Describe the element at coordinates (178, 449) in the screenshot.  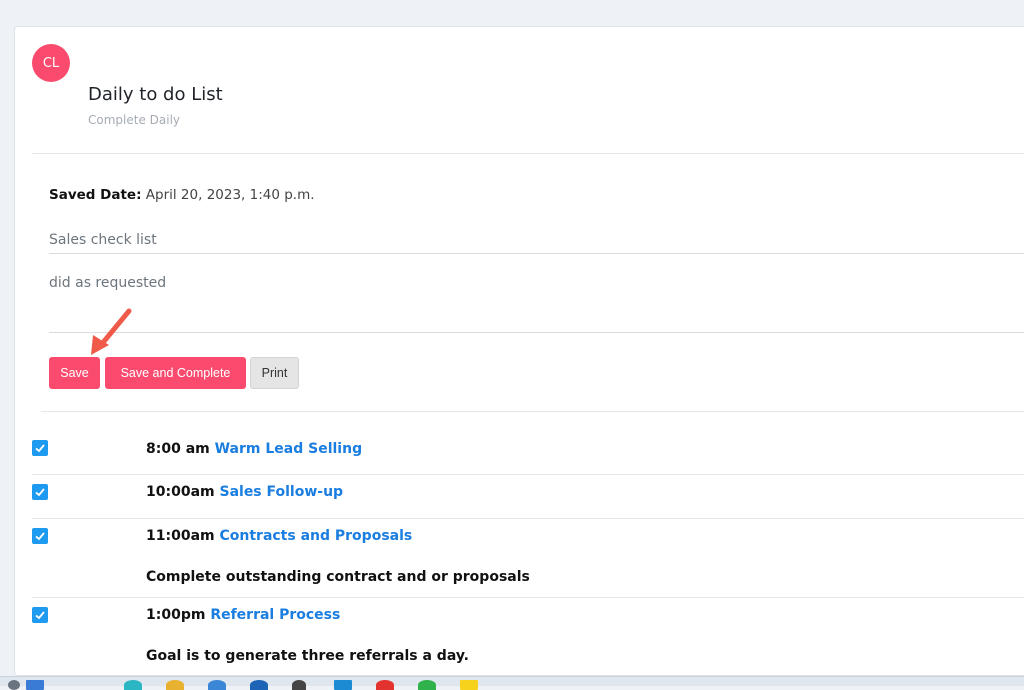
I see `task-time: 8:00 am` at that location.